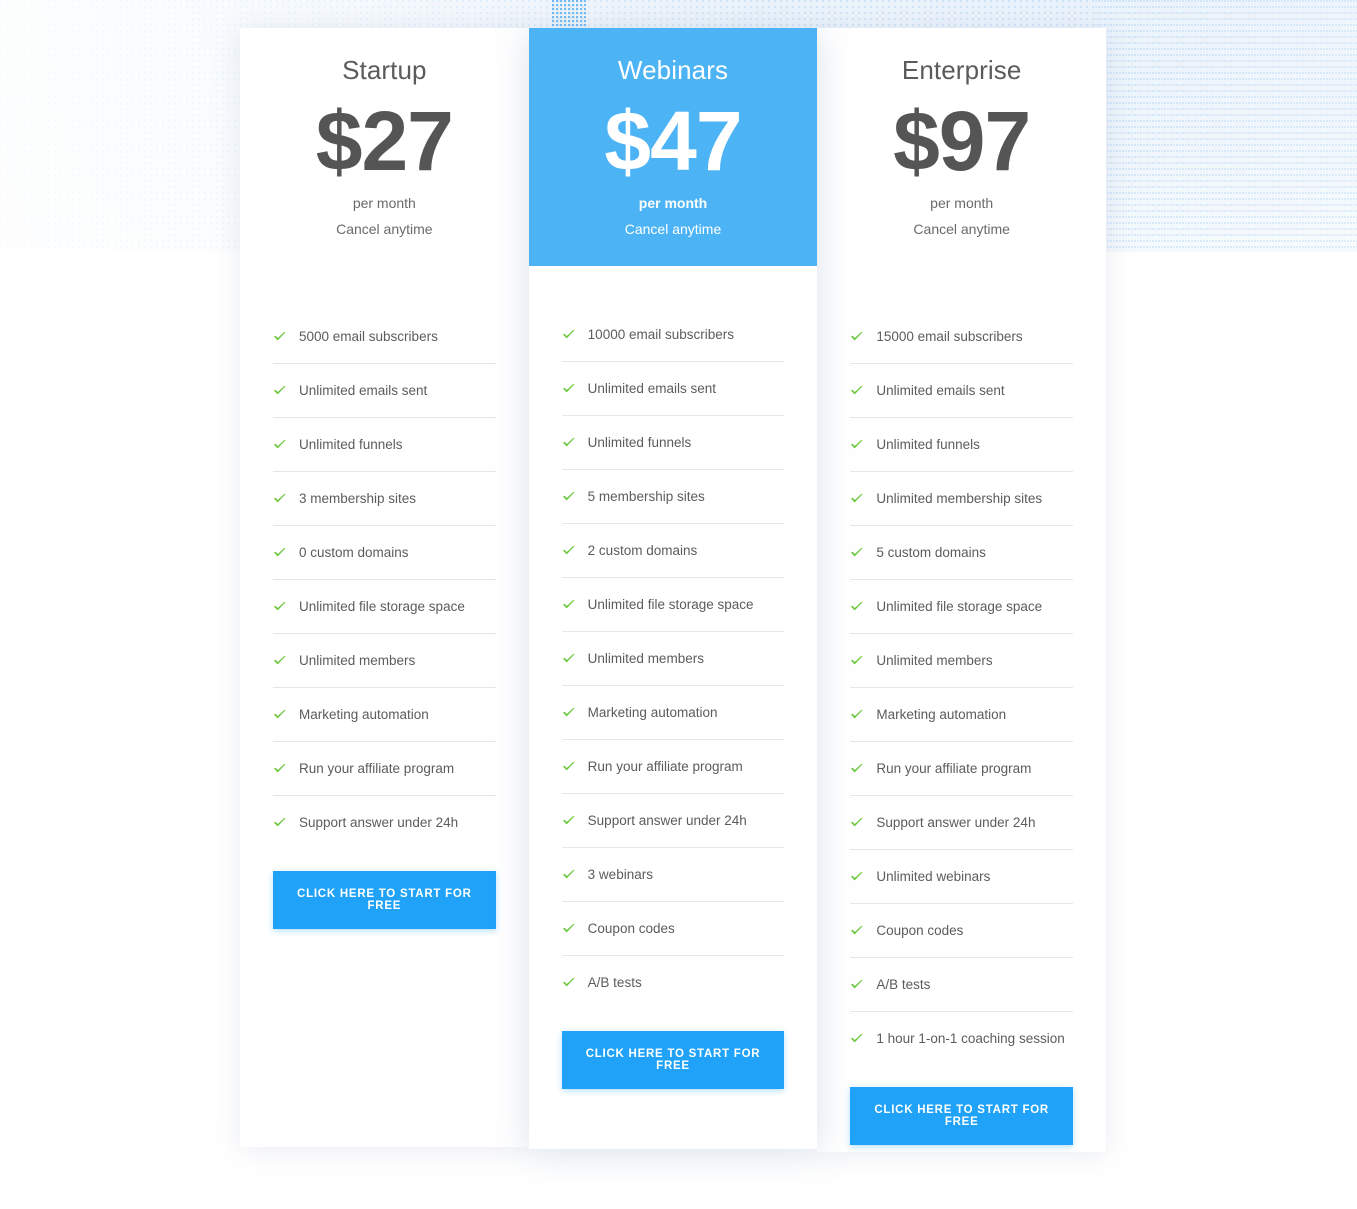 The height and width of the screenshot is (1209, 1357). What do you see at coordinates (614, 982) in the screenshot?
I see `feature-label: A/B tests` at bounding box center [614, 982].